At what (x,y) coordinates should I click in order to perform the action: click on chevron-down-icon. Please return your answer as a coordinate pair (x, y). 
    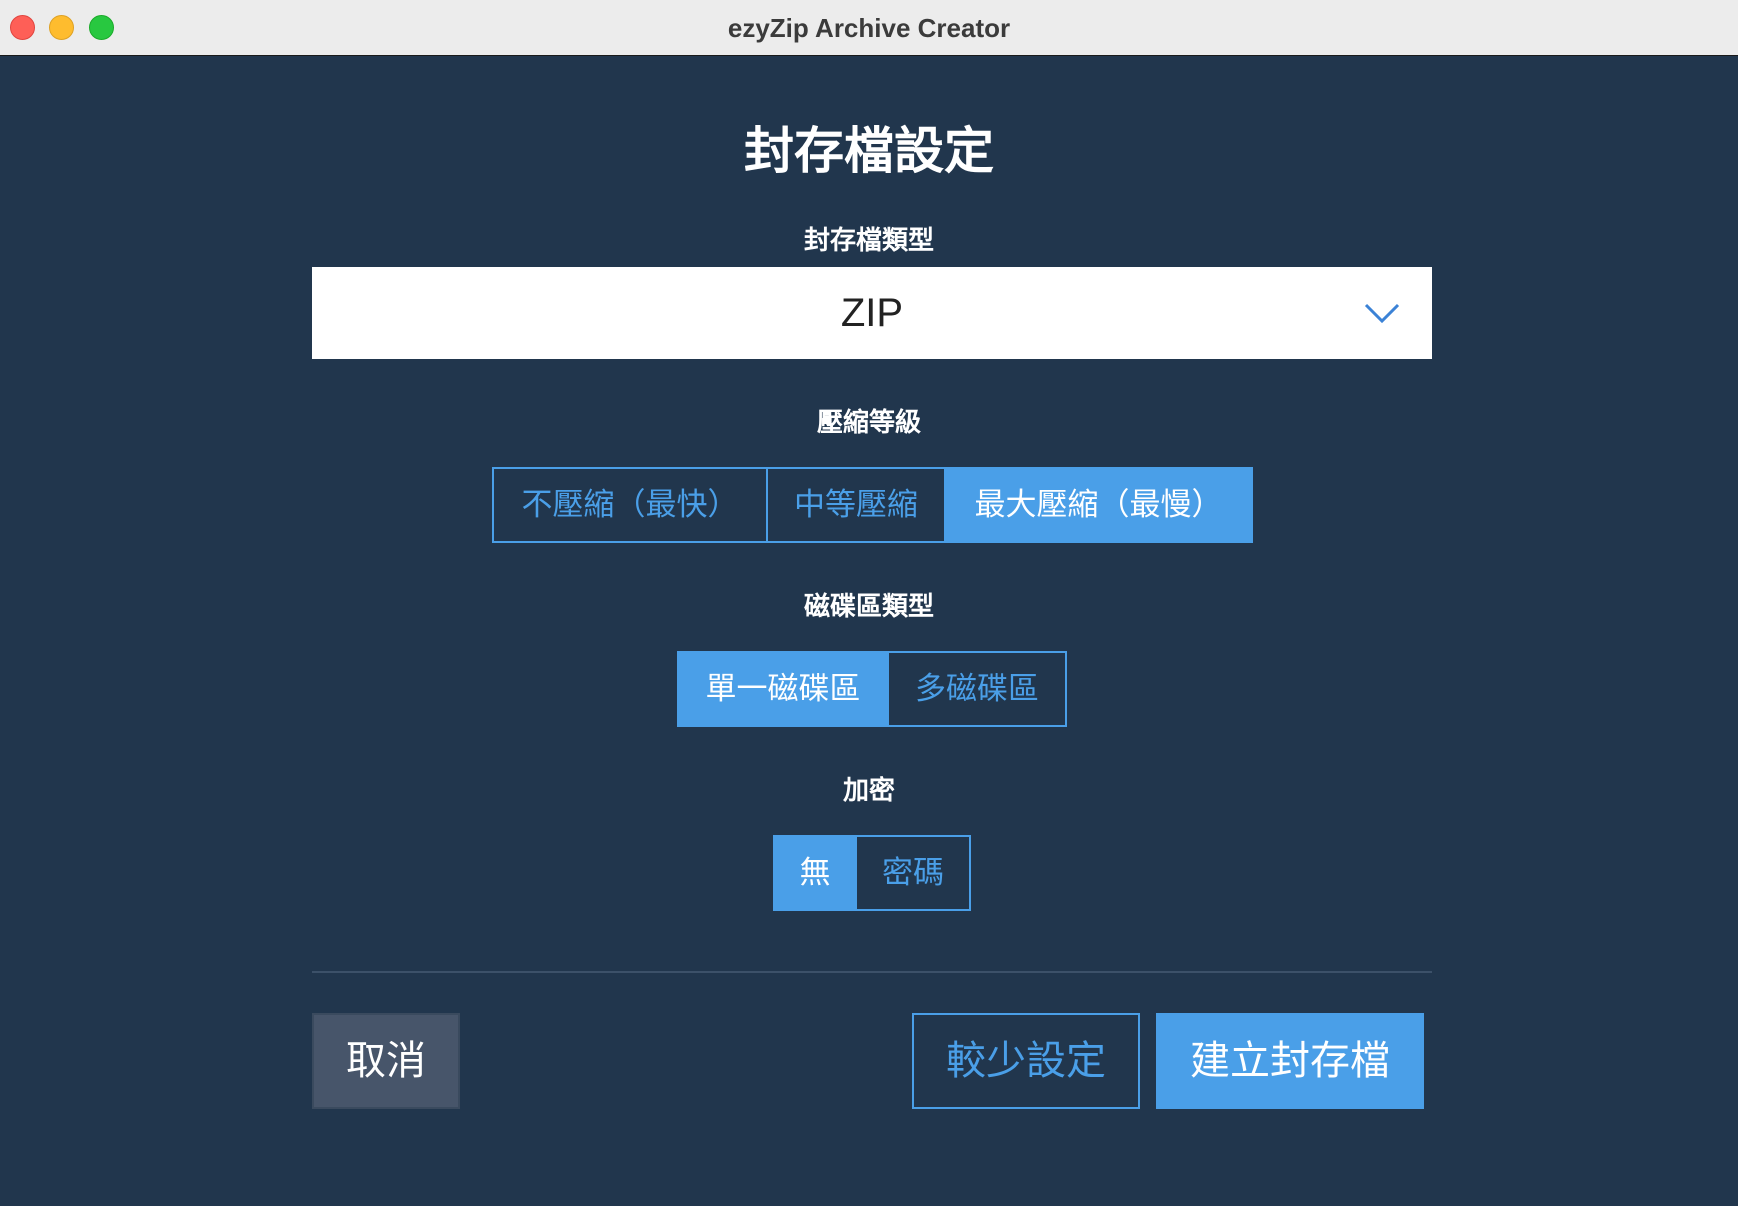
    Looking at the image, I should click on (1382, 313).